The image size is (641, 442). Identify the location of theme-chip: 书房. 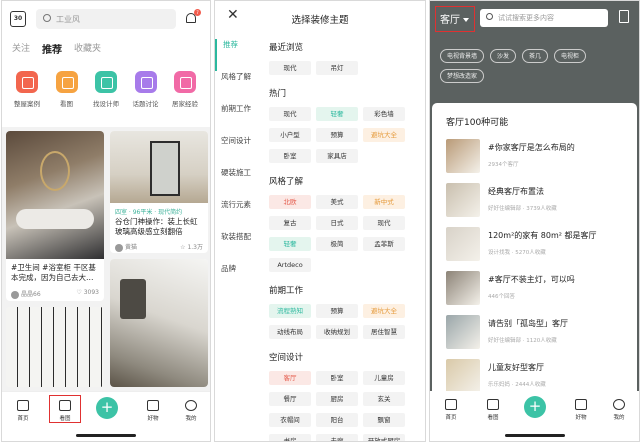
(290, 437).